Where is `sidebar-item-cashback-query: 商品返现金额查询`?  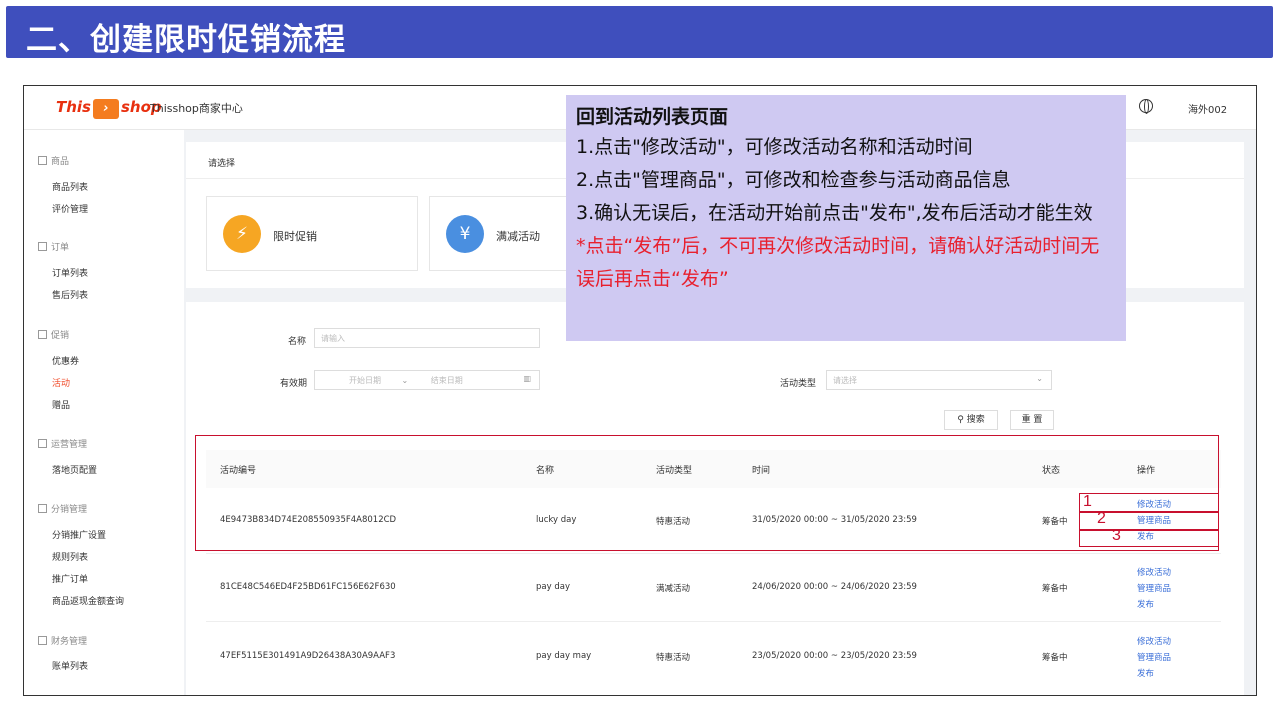 sidebar-item-cashback-query: 商品返现金额查询 is located at coordinates (88, 600).